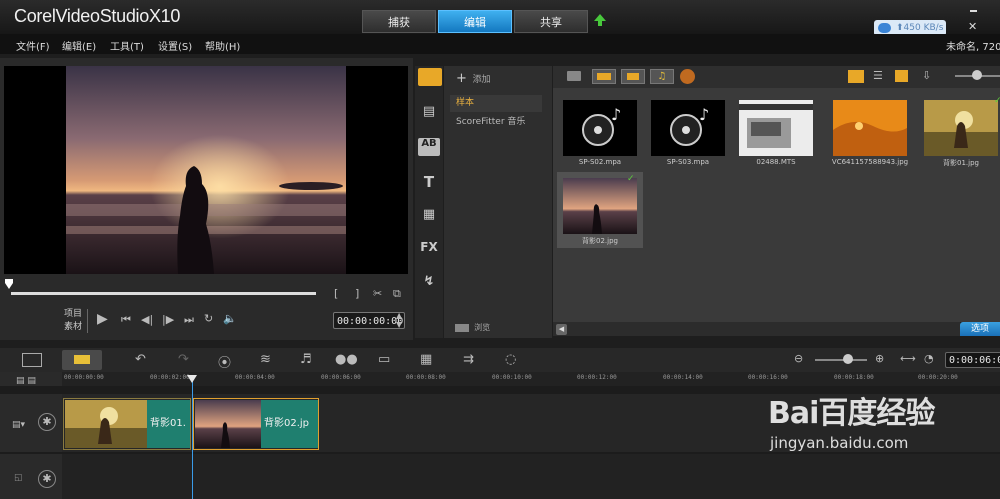 The image size is (1000, 499). I want to click on path-icon: ↯, so click(429, 283).